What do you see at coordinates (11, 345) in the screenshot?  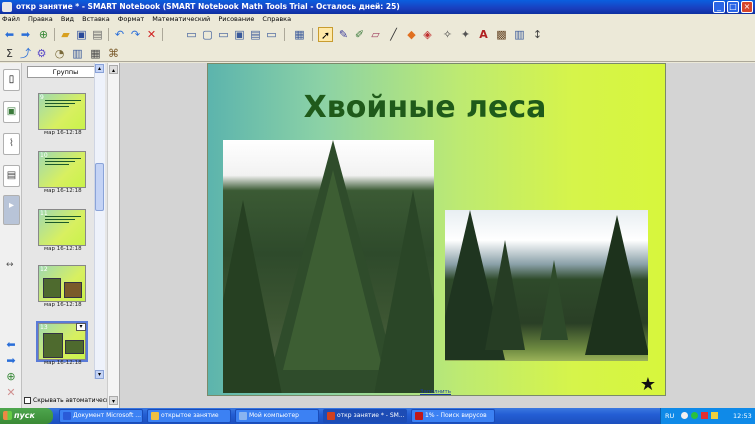 I see `previous-page-icon: ⬅` at bounding box center [11, 345].